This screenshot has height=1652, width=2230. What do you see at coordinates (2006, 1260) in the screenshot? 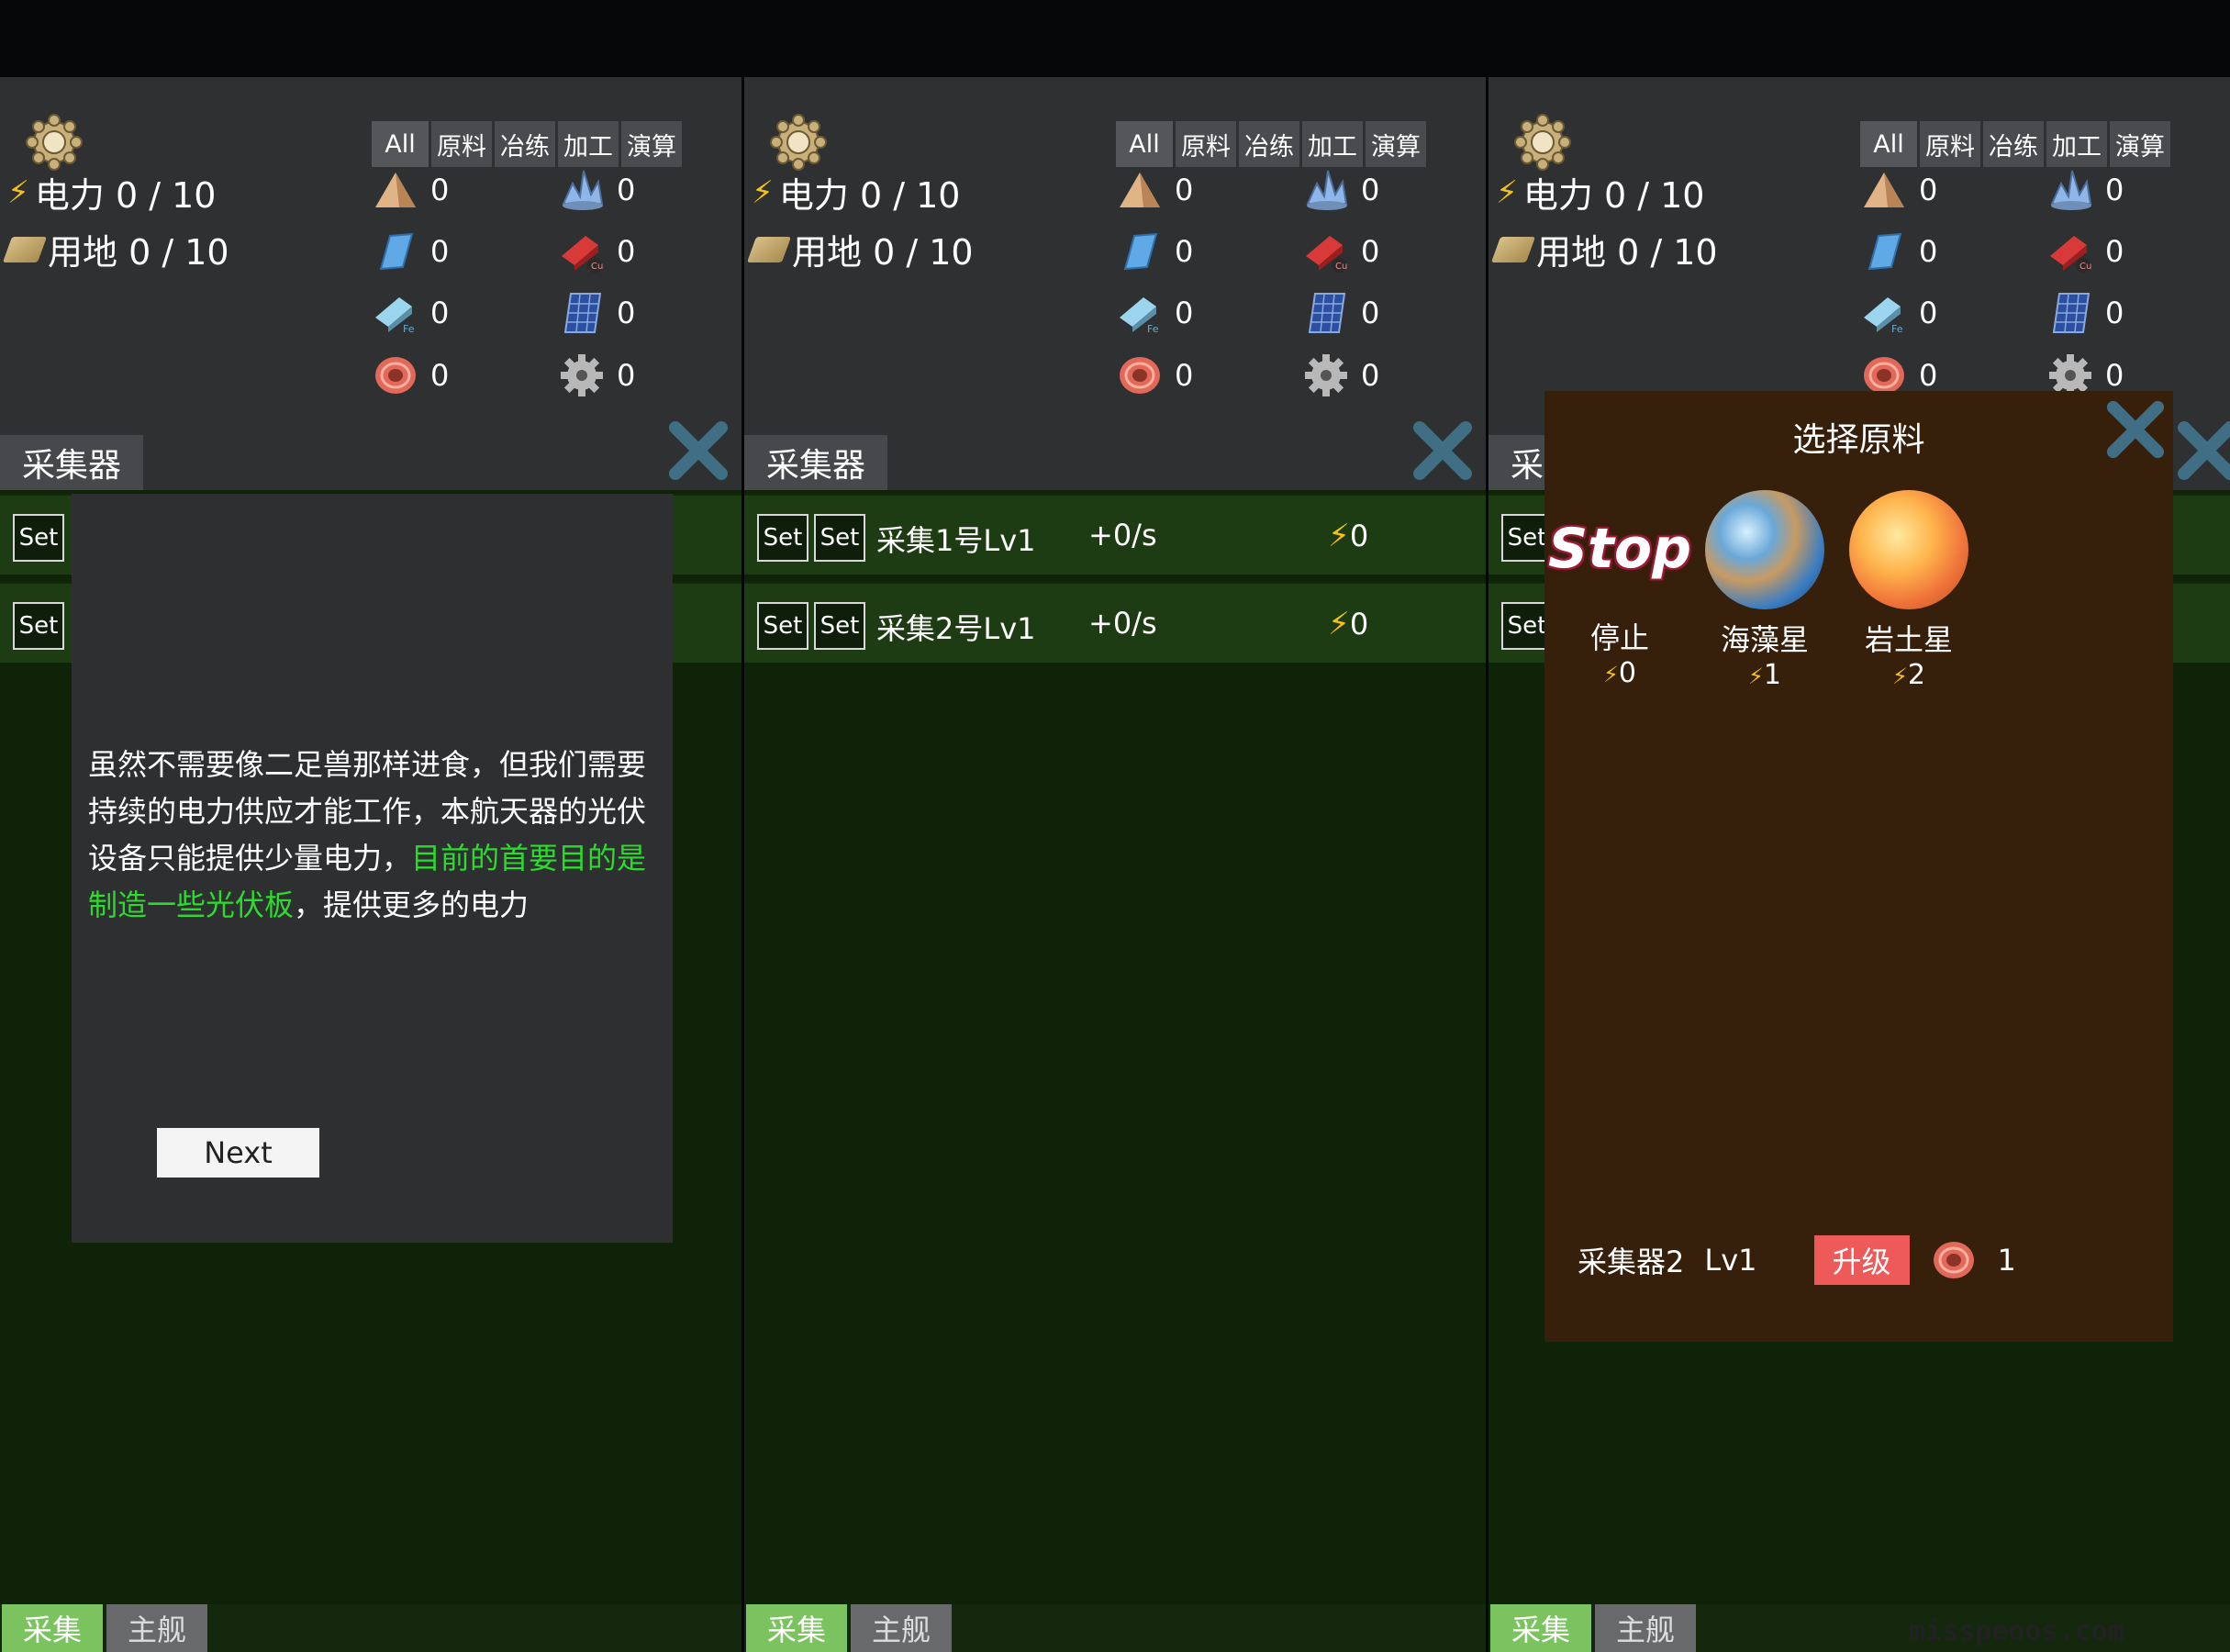
I see `upgrade-cost: 1` at bounding box center [2006, 1260].